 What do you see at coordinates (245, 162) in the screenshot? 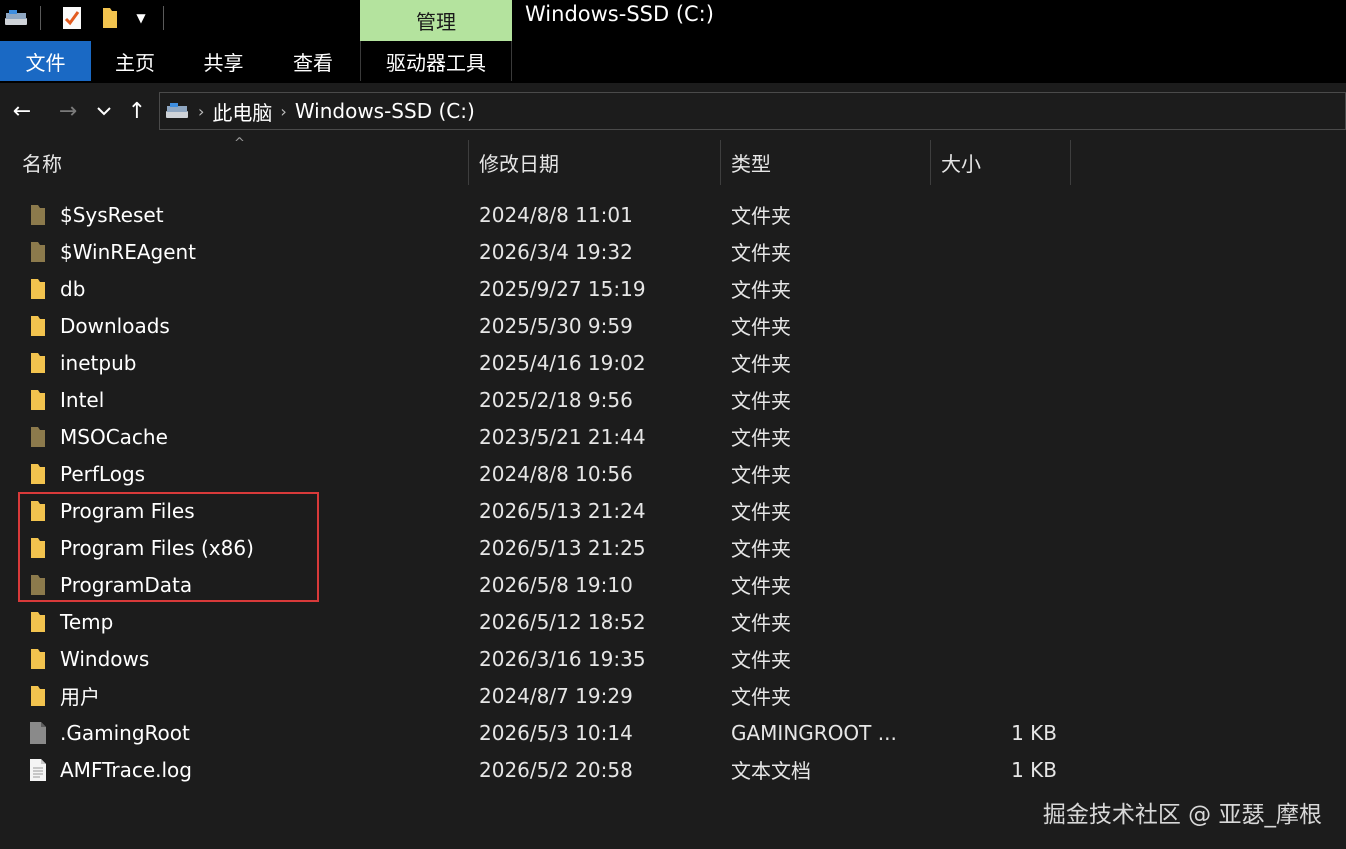
I see `column-header-name: 名称` at bounding box center [245, 162].